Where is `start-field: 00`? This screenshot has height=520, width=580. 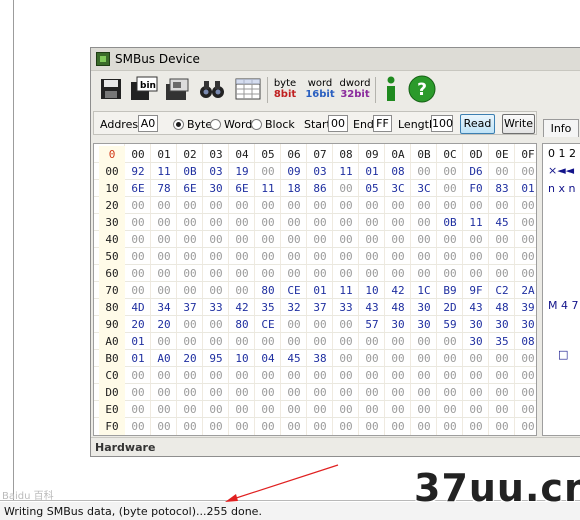
start-field: 00 is located at coordinates (338, 123).